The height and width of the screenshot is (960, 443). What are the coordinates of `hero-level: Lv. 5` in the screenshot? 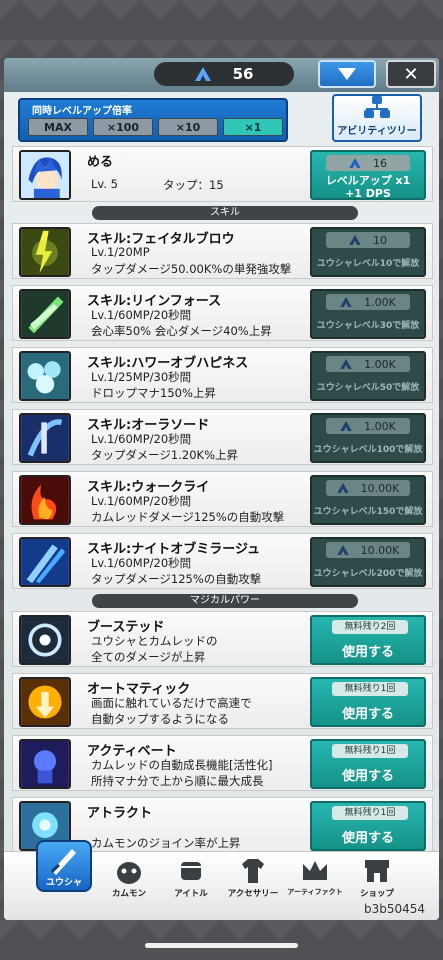 It's located at (104, 184).